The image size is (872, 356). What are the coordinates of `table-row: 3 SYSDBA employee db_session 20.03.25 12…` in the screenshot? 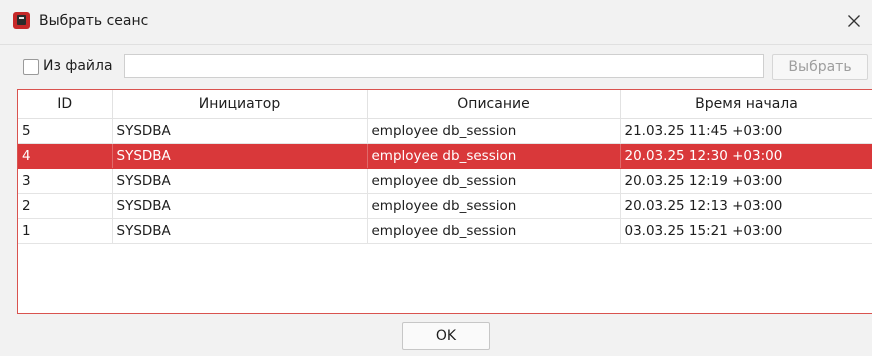 It's located at (445, 181).